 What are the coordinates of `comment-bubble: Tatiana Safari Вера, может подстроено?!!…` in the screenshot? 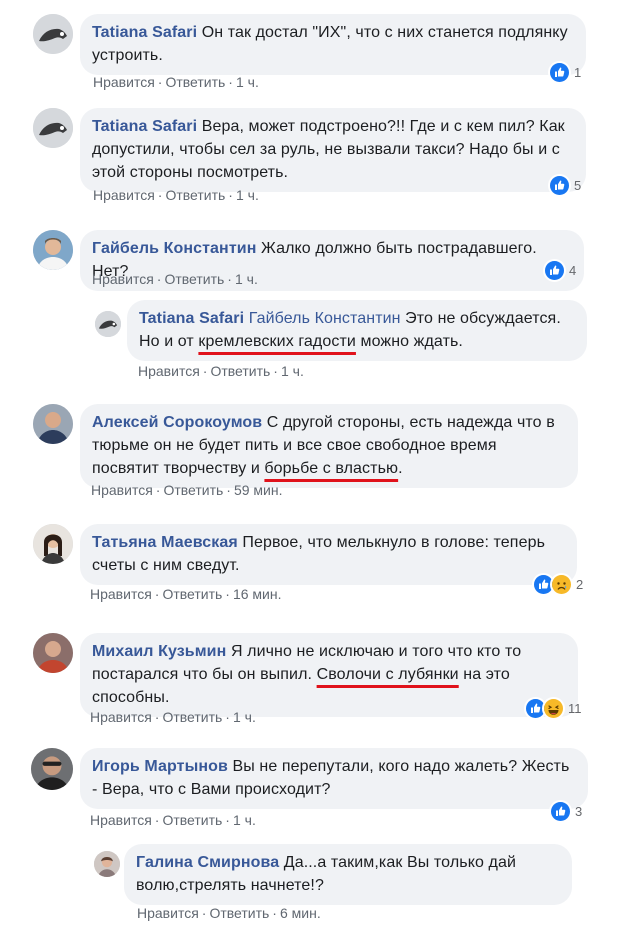 It's located at (333, 150).